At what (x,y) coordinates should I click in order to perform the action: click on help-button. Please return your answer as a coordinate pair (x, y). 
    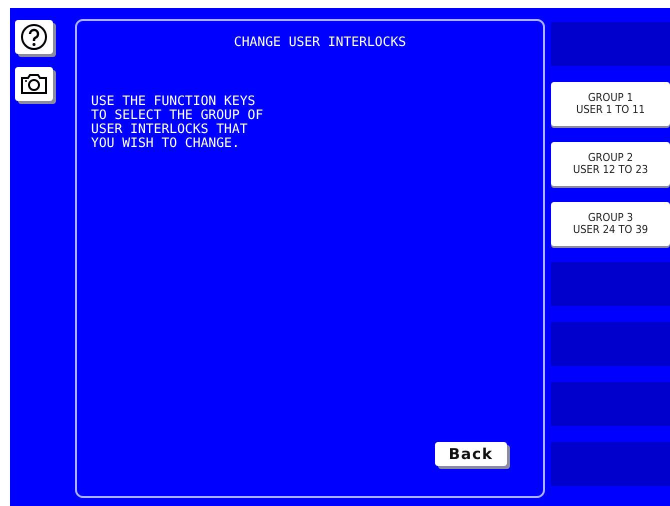
    Looking at the image, I should click on (34, 37).